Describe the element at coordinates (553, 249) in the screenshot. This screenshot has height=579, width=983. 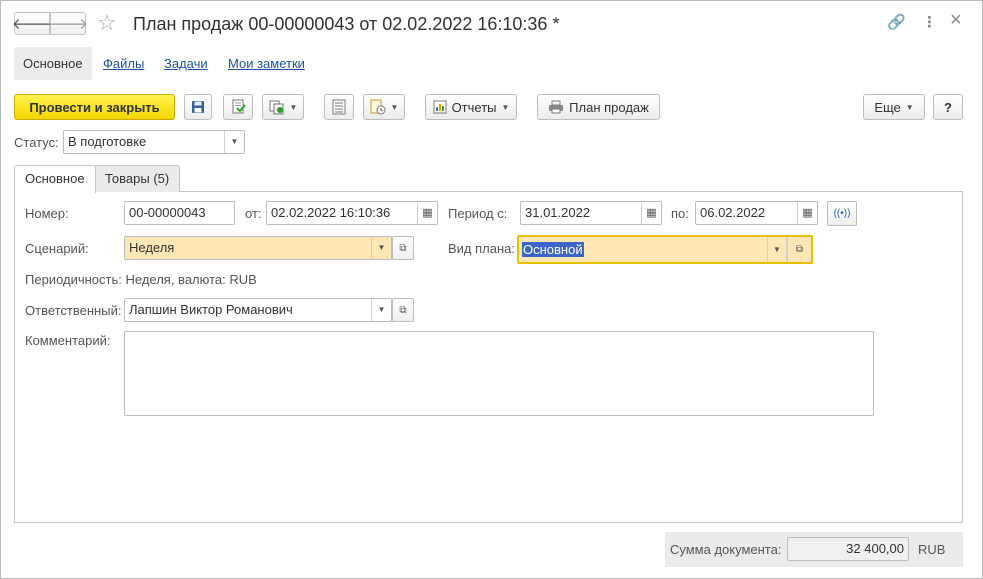
I see `plan-type-value: Основной` at that location.